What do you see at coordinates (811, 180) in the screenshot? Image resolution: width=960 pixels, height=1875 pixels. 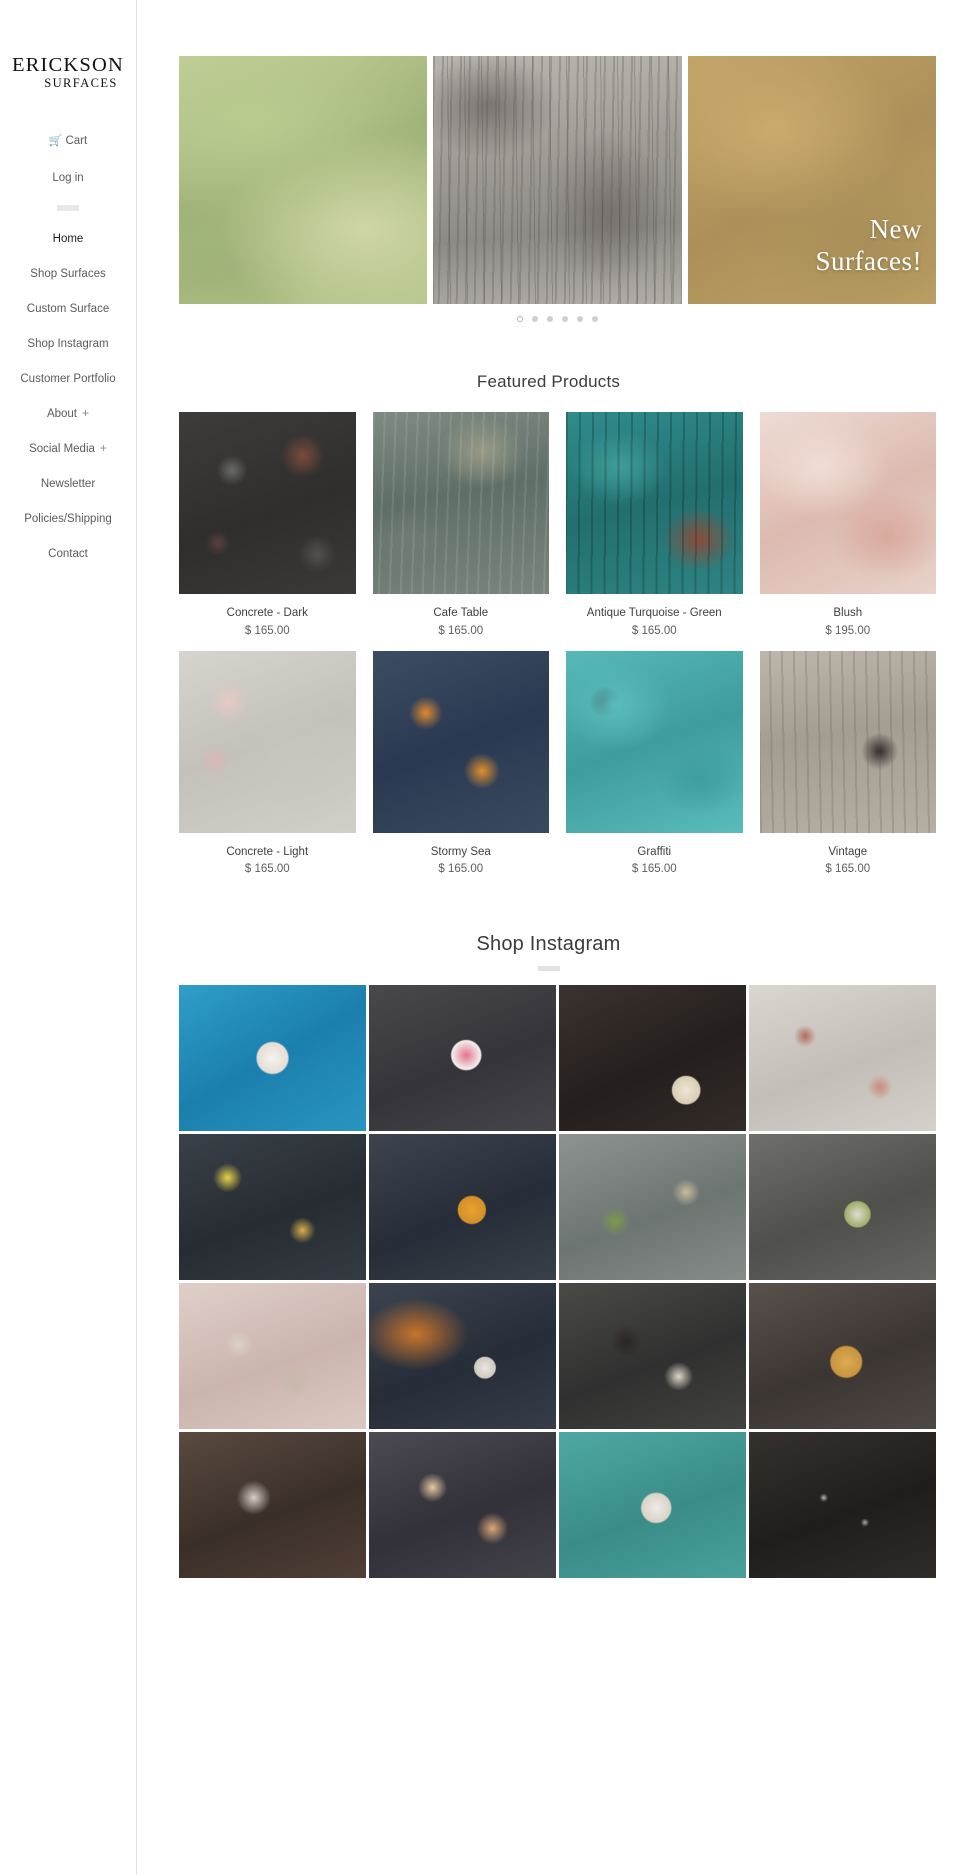 I see `hero-panel-gold-surface: New Surfaces!` at bounding box center [811, 180].